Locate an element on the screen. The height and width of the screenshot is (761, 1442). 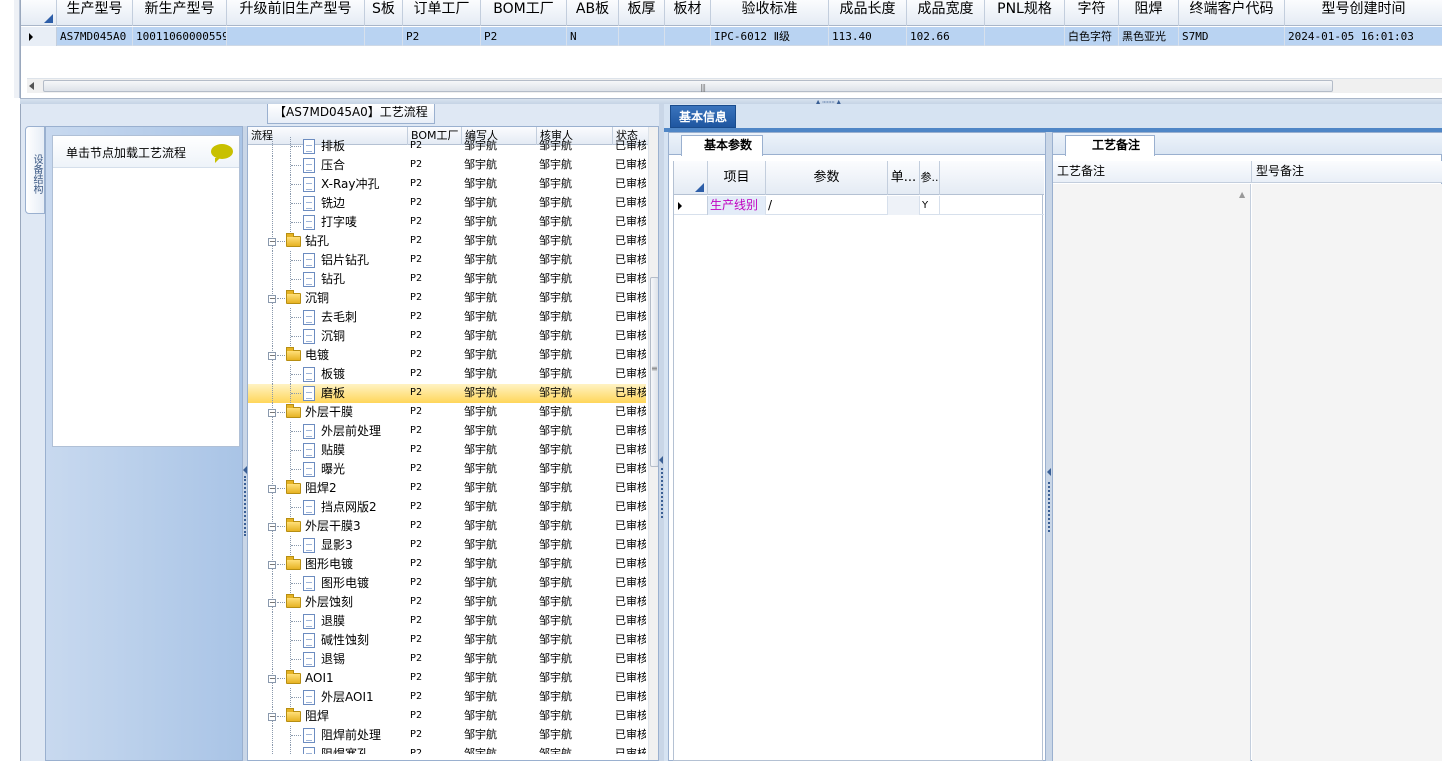
cell: Y is located at coordinates (930, 205).